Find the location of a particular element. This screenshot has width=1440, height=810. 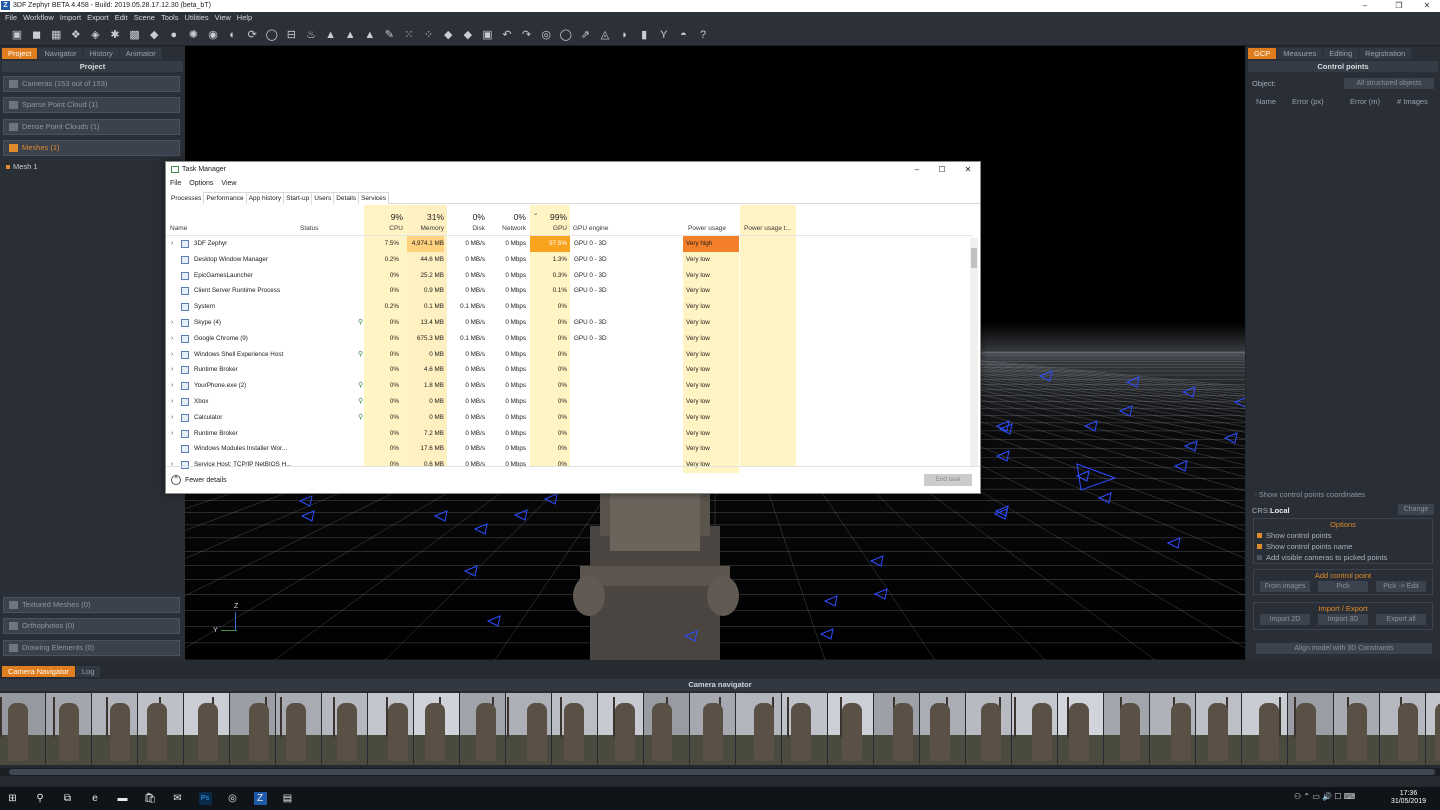

end-task-button: End task is located at coordinates (948, 480).